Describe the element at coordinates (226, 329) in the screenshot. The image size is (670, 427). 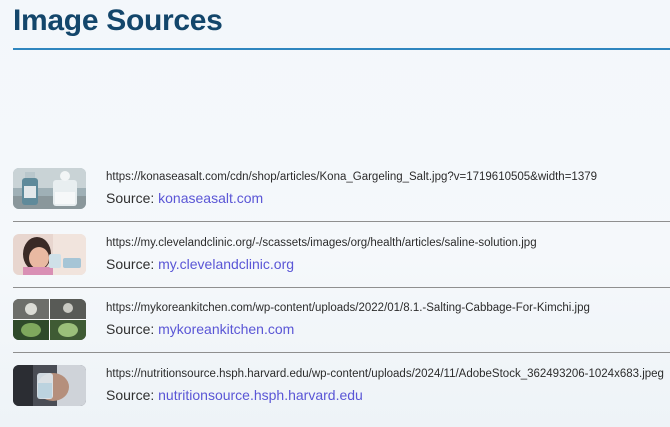
I see `source-link: mykoreankitchen.com` at that location.